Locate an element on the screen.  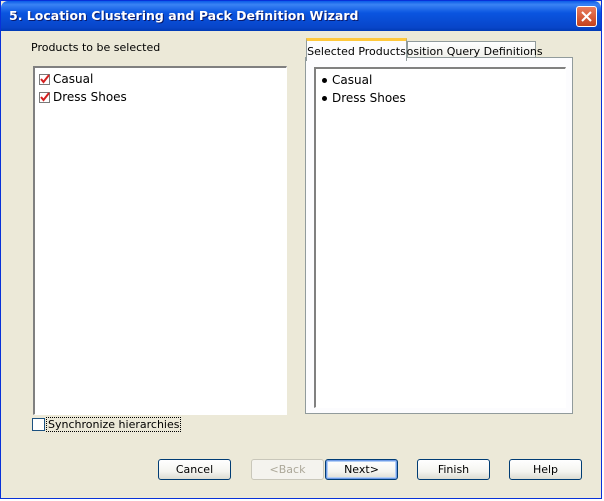
selected-product-label: Casual is located at coordinates (352, 80).